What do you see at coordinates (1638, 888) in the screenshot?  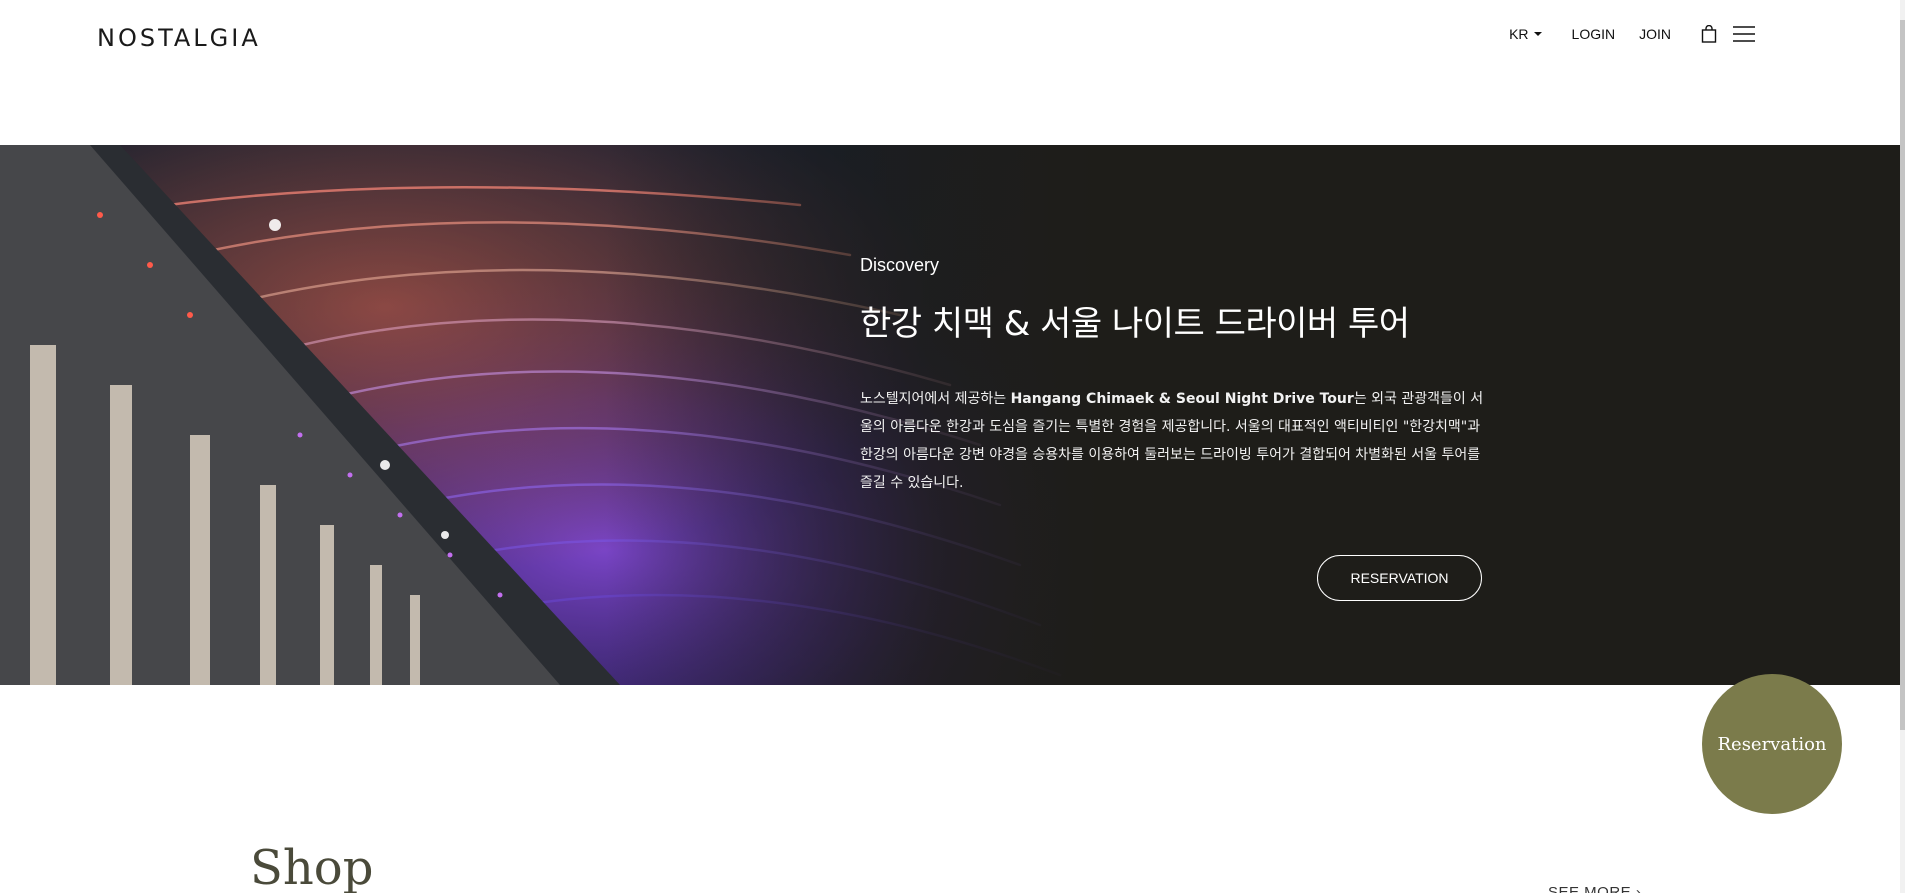 I see `chevron-right-icon: ›` at bounding box center [1638, 888].